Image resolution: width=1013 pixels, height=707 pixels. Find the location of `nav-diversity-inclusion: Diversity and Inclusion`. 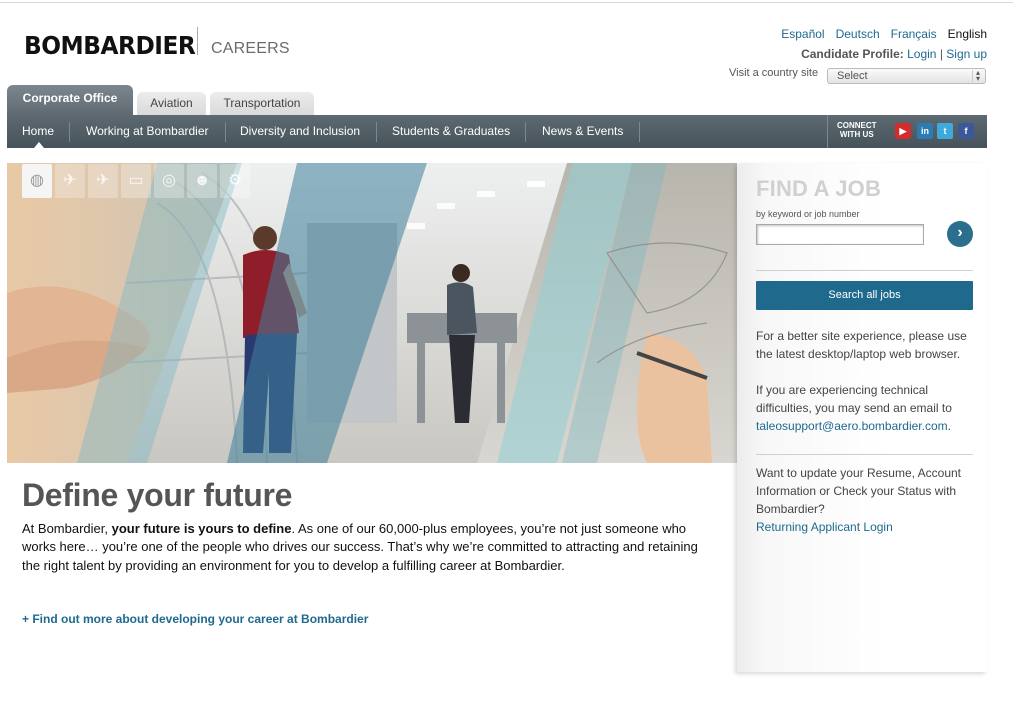

nav-diversity-inclusion: Diversity and Inclusion is located at coordinates (300, 131).